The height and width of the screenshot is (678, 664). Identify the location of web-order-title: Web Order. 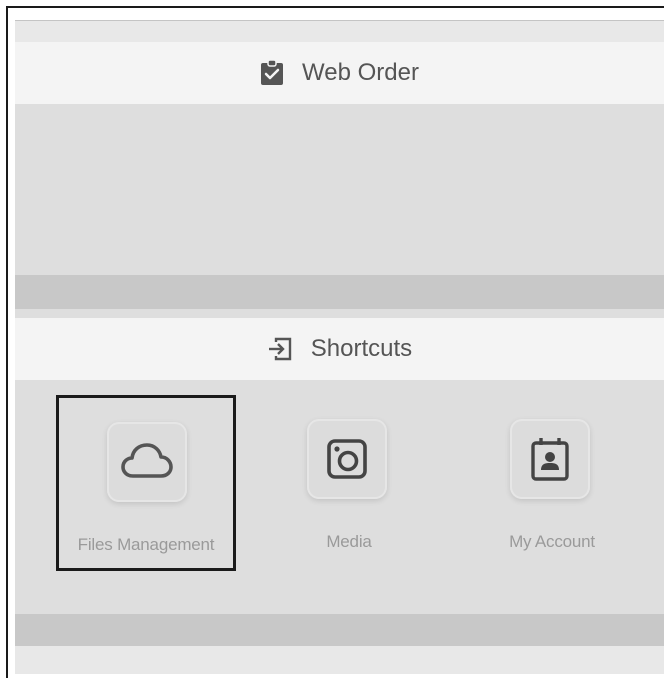
(360, 72).